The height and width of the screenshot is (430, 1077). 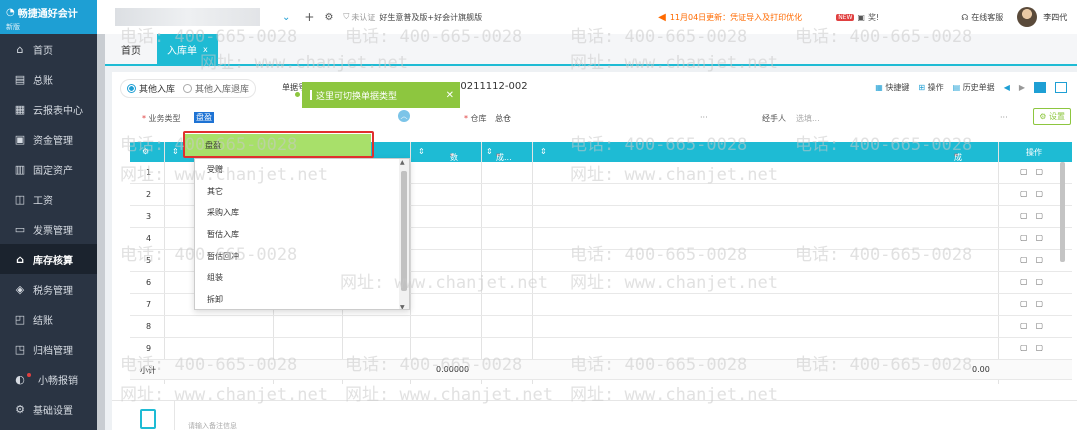 I want to click on dropdown-scrollbar: ▲ ▼, so click(x=404, y=234).